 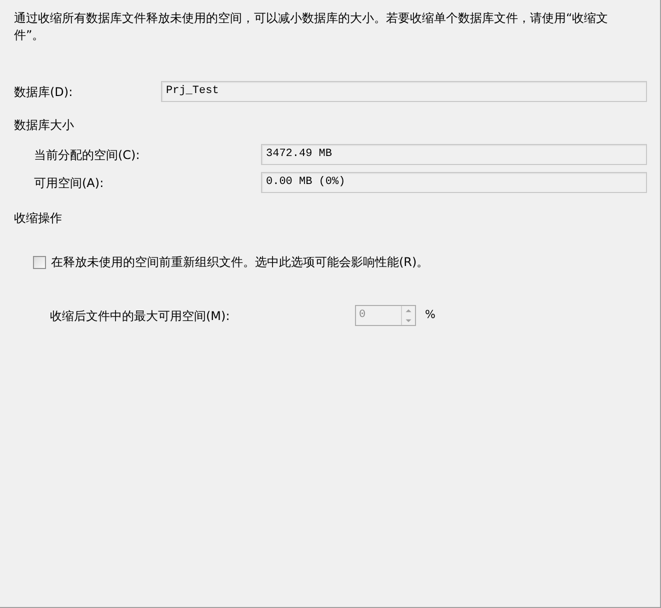 What do you see at coordinates (69, 183) in the screenshot?
I see `size-label: 可用空间(A):` at bounding box center [69, 183].